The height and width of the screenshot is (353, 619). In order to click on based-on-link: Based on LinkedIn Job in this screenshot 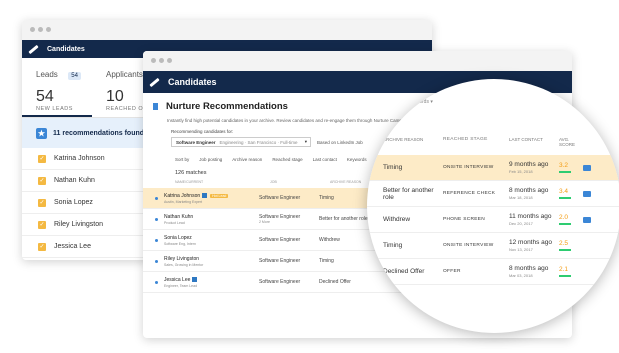, I will do `click(340, 142)`.